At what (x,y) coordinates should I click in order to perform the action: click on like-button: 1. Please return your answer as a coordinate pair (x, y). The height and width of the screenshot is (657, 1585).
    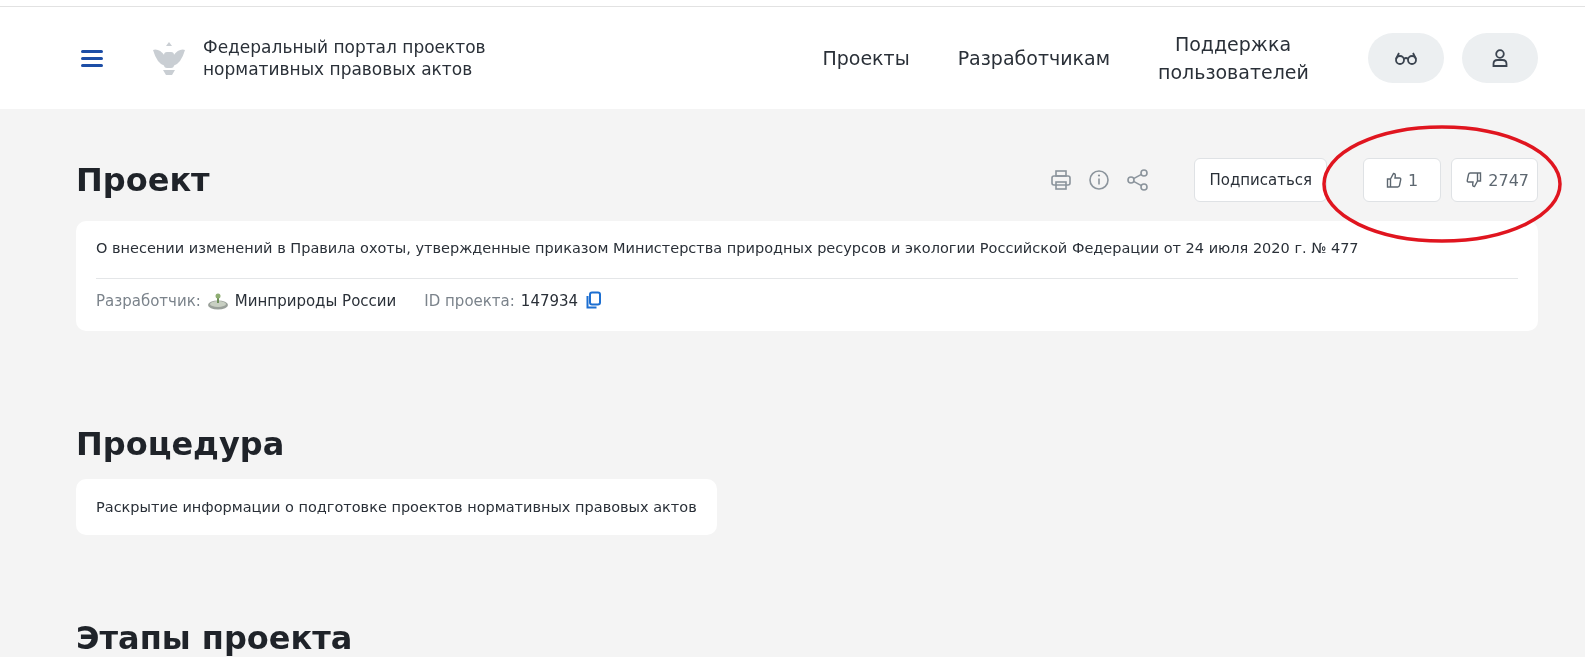
    Looking at the image, I should click on (1402, 180).